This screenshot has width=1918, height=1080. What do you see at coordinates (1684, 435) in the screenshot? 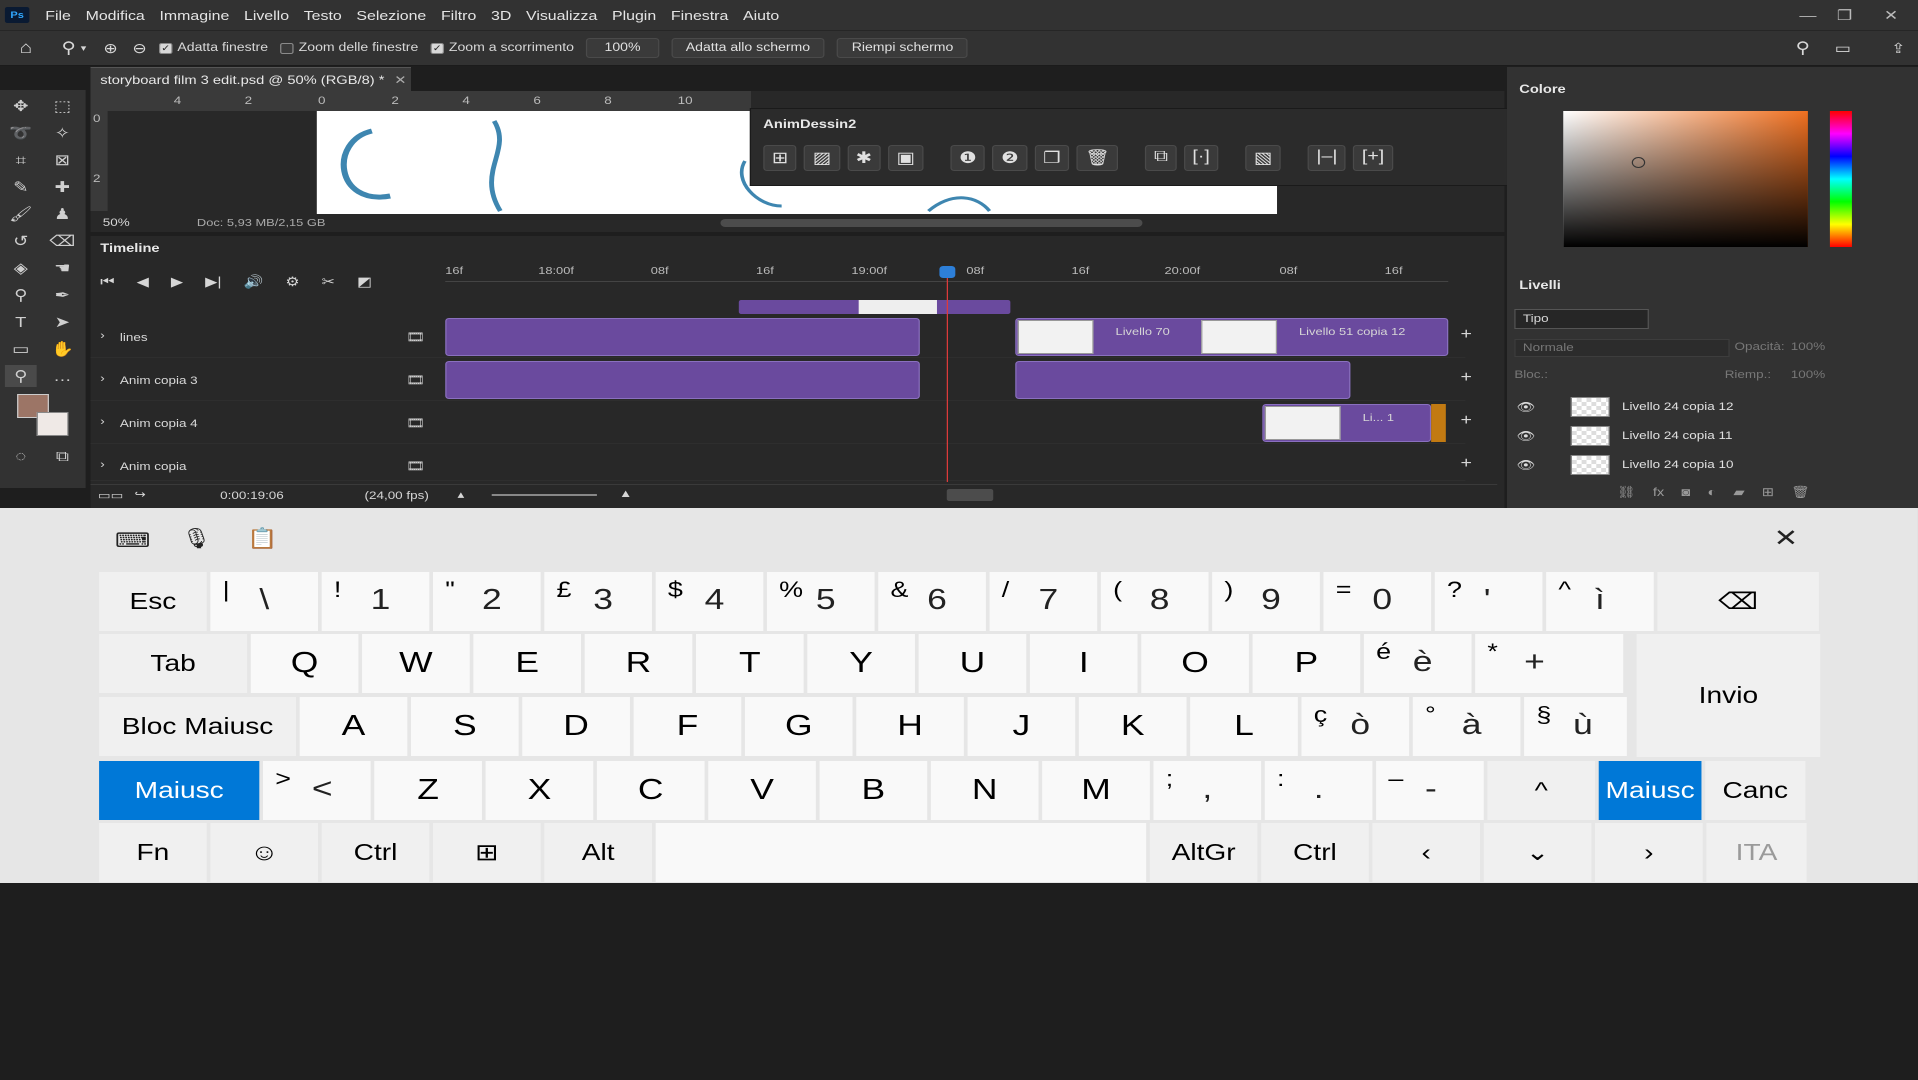
I see `layer-row: 👁 Livello 24 copia 11` at bounding box center [1684, 435].